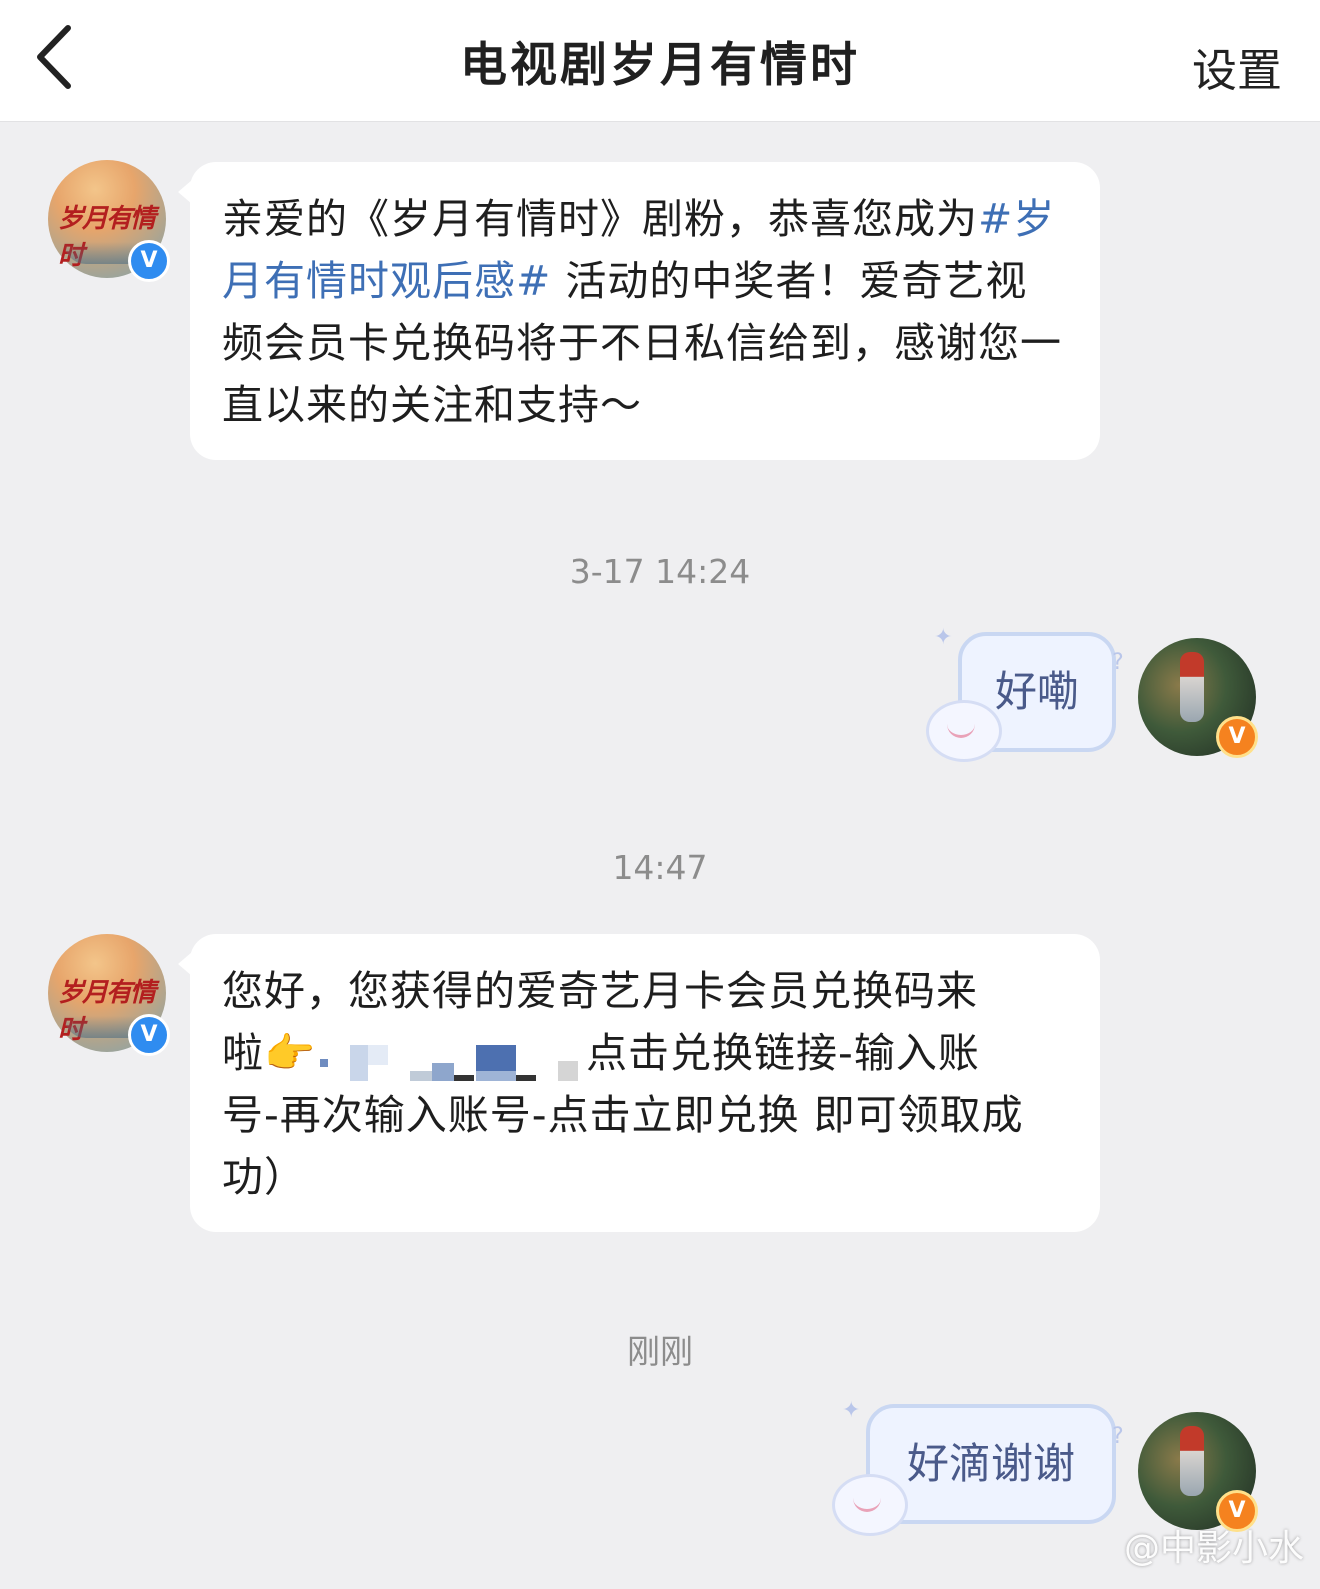 This screenshot has height=1589, width=1320. Describe the element at coordinates (451, 1058) in the screenshot. I see `redacted-link` at that location.